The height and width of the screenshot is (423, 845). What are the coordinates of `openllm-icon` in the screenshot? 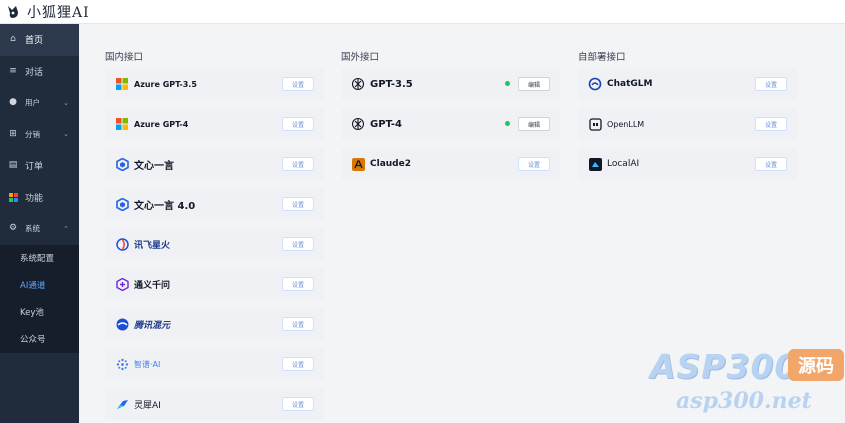 It's located at (595, 124).